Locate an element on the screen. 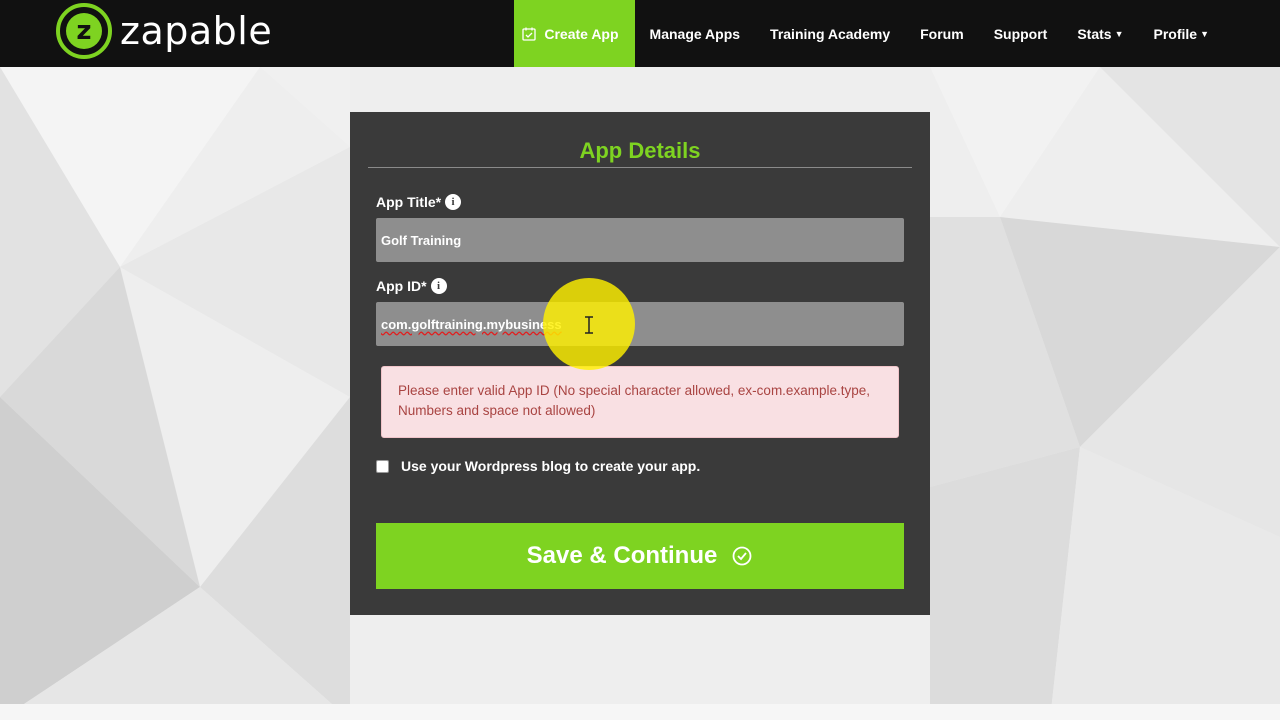 The height and width of the screenshot is (720, 1280). app-title-label: App Title* i is located at coordinates (419, 202).